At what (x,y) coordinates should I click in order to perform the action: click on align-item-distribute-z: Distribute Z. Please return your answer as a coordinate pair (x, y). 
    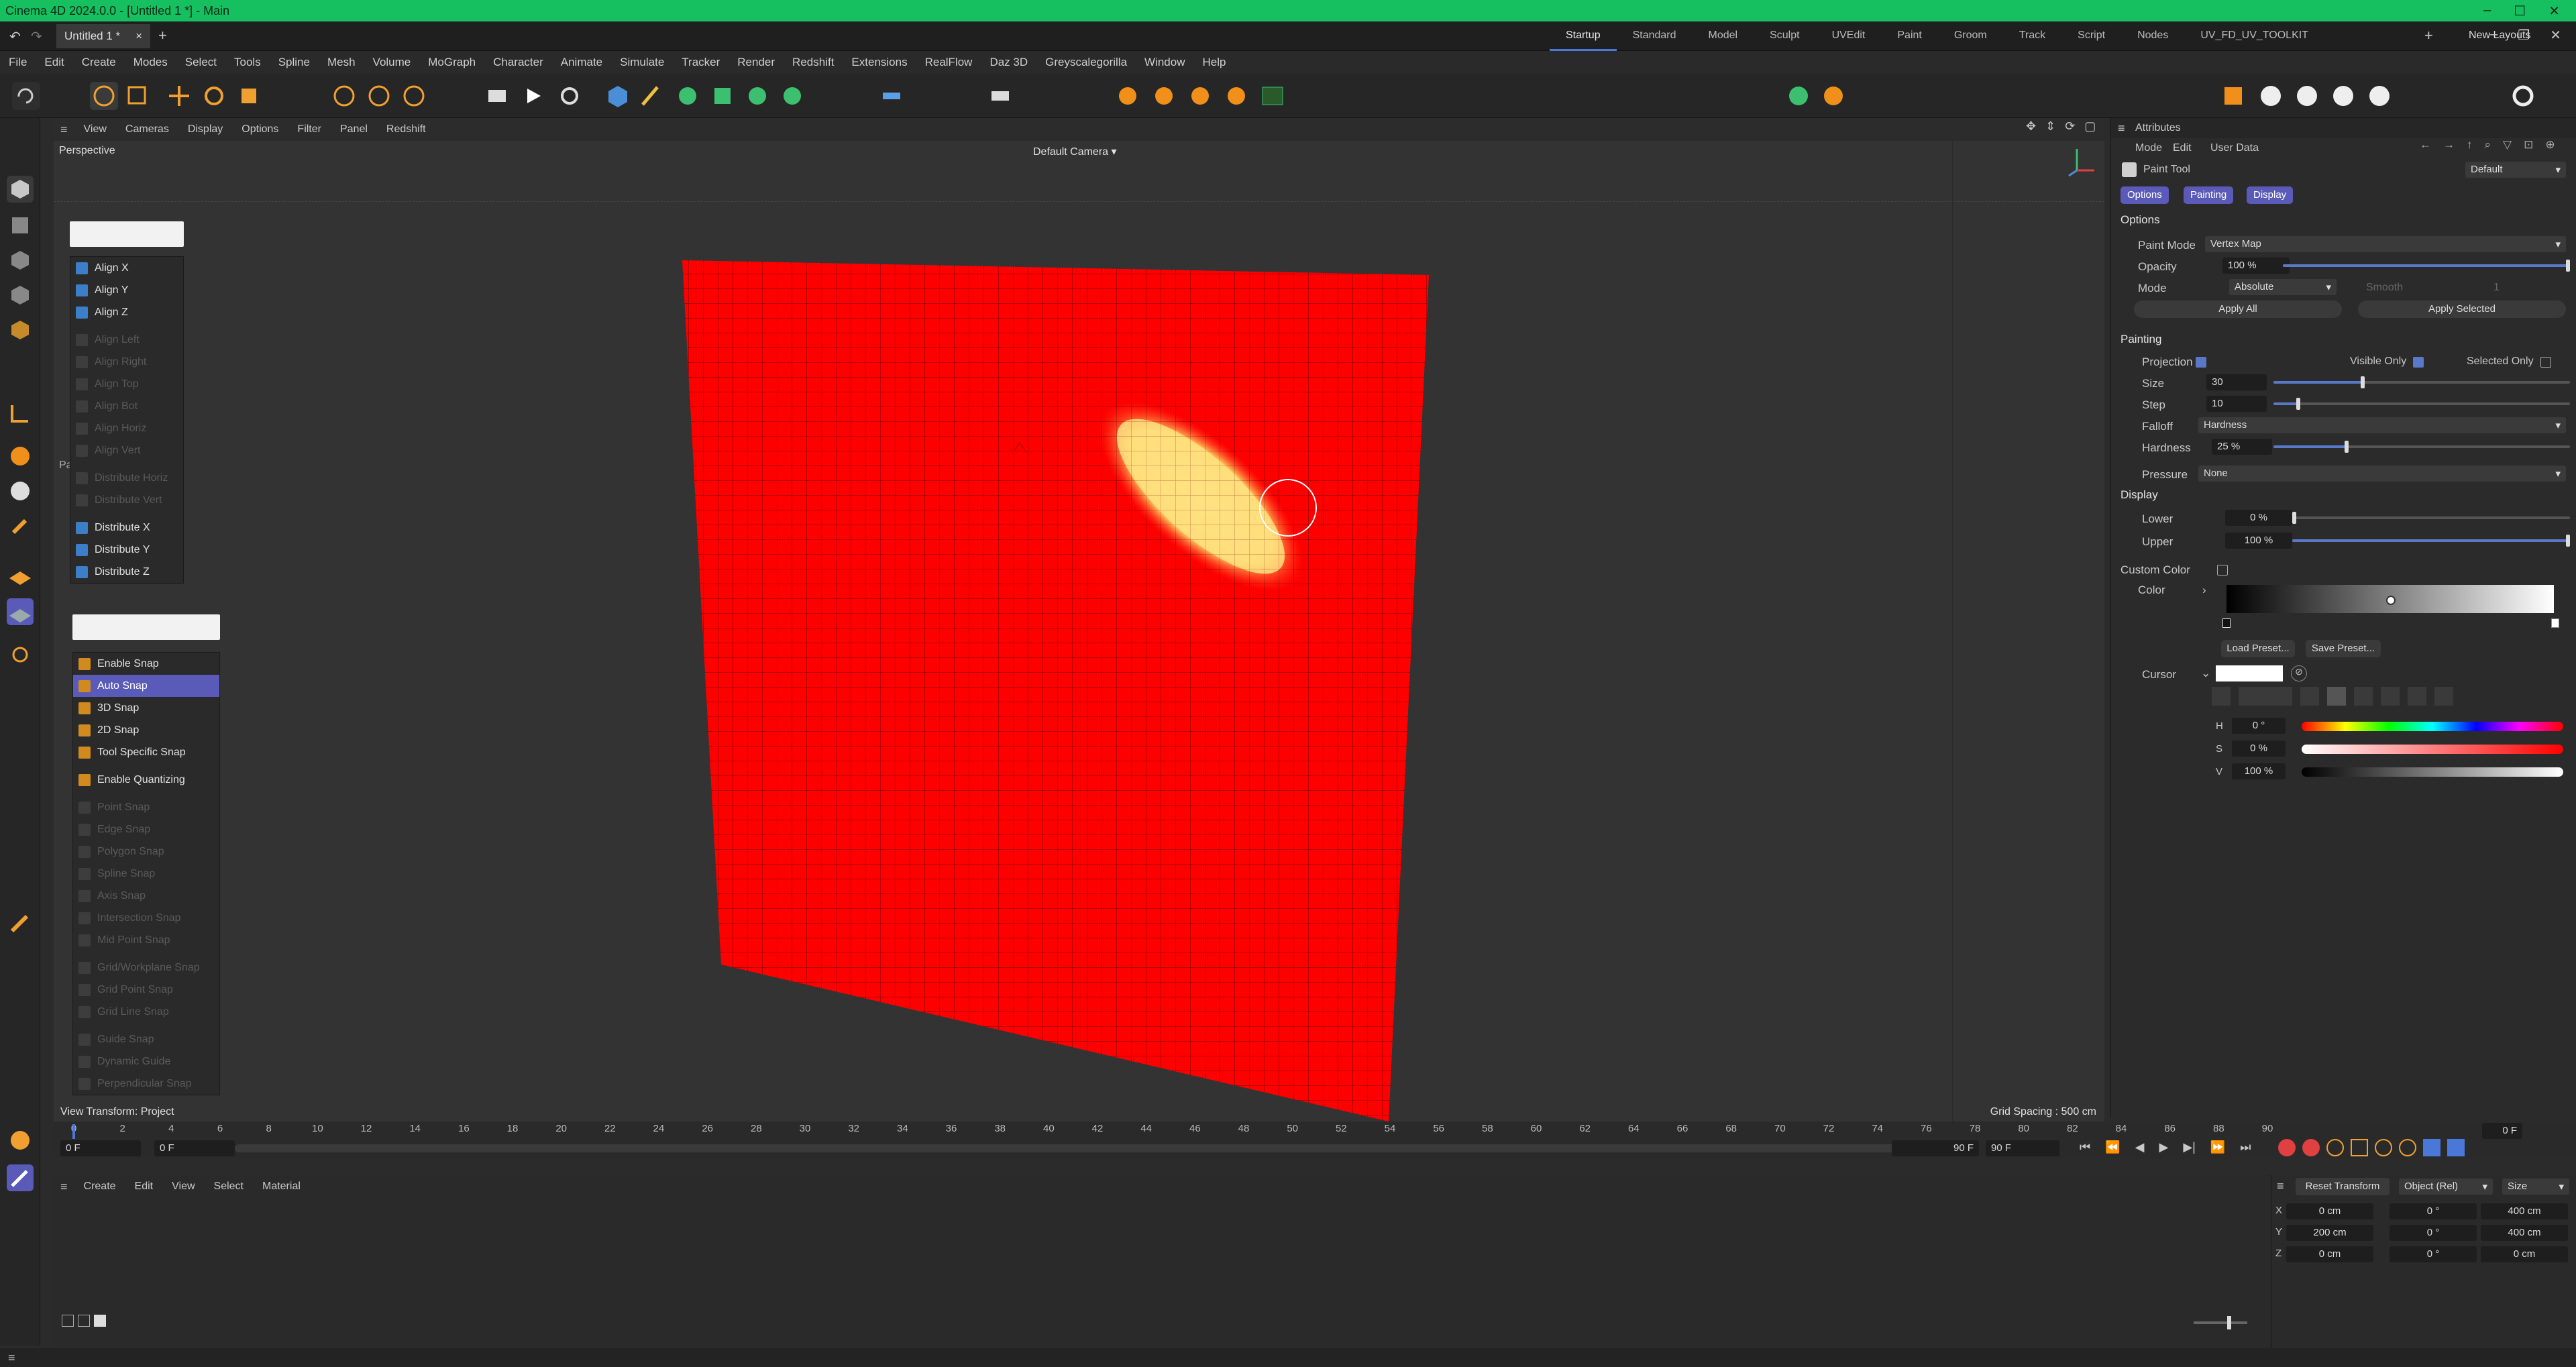
    Looking at the image, I should click on (126, 572).